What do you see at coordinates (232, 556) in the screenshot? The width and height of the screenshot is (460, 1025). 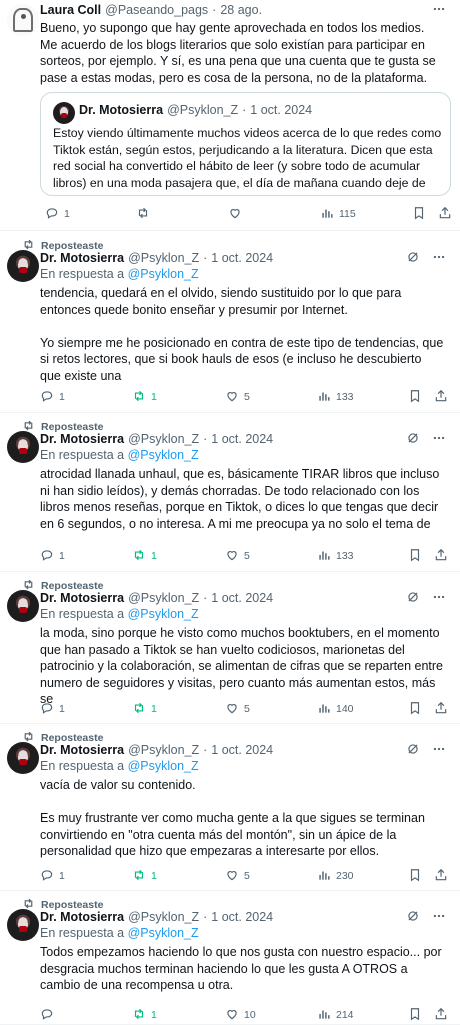 I see `like-icon` at bounding box center [232, 556].